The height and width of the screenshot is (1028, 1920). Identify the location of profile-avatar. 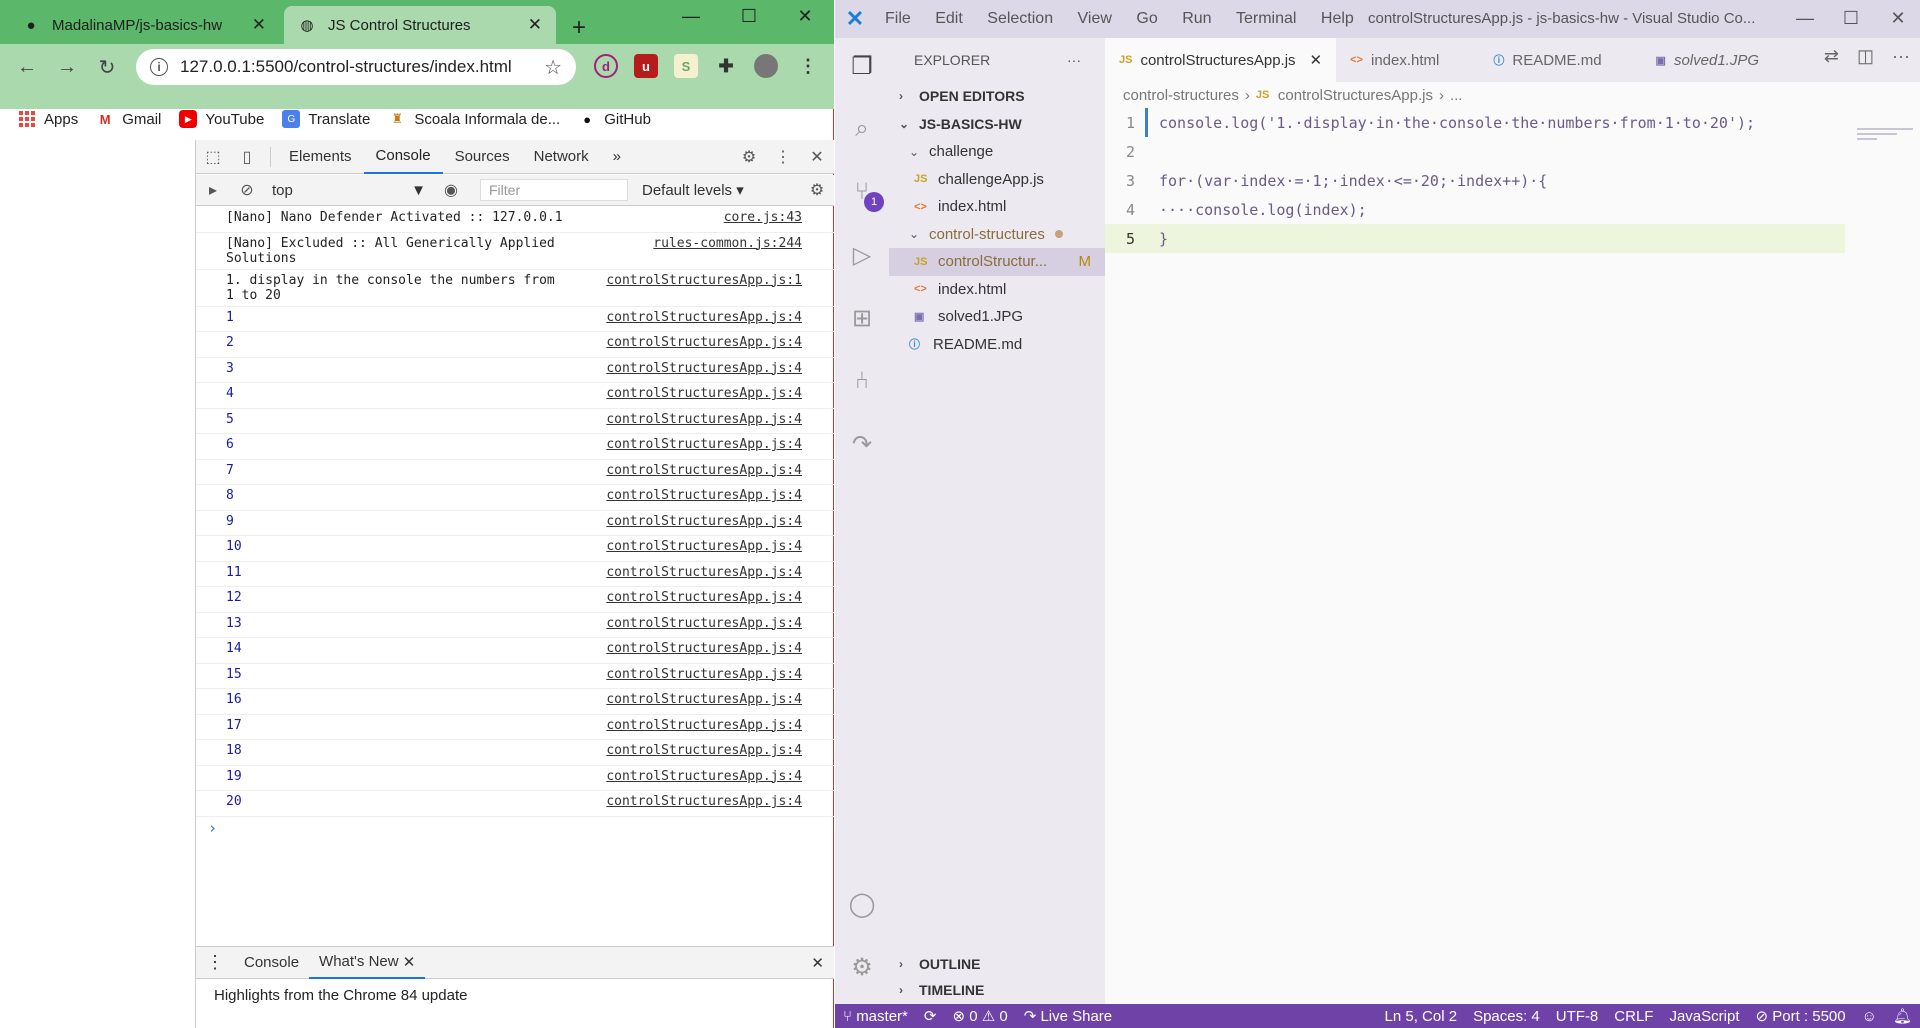
(766, 66).